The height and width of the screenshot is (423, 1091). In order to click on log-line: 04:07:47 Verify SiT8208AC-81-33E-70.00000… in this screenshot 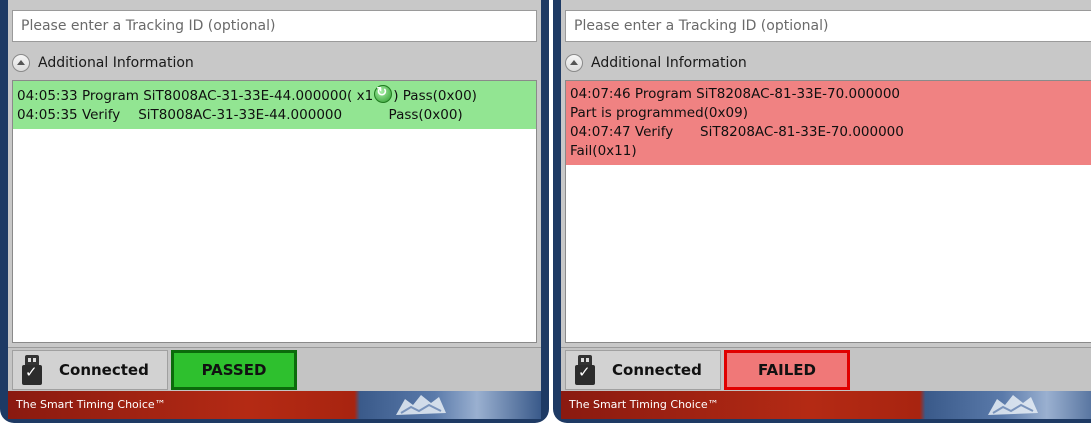, I will do `click(830, 132)`.